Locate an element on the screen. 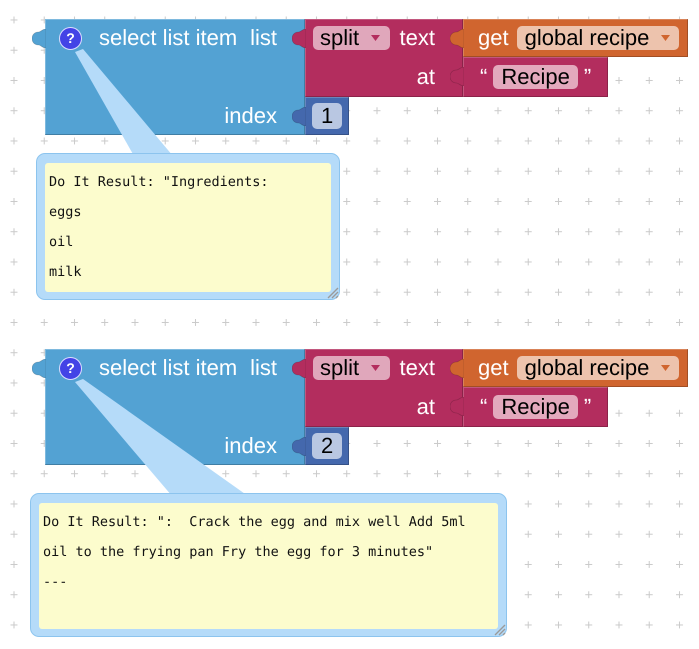  number-field: 2 is located at coordinates (327, 446).